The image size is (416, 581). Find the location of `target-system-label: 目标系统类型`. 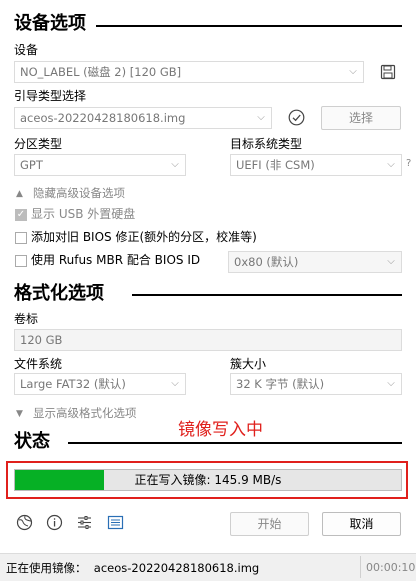

target-system-label: 目标系统类型 is located at coordinates (266, 144).